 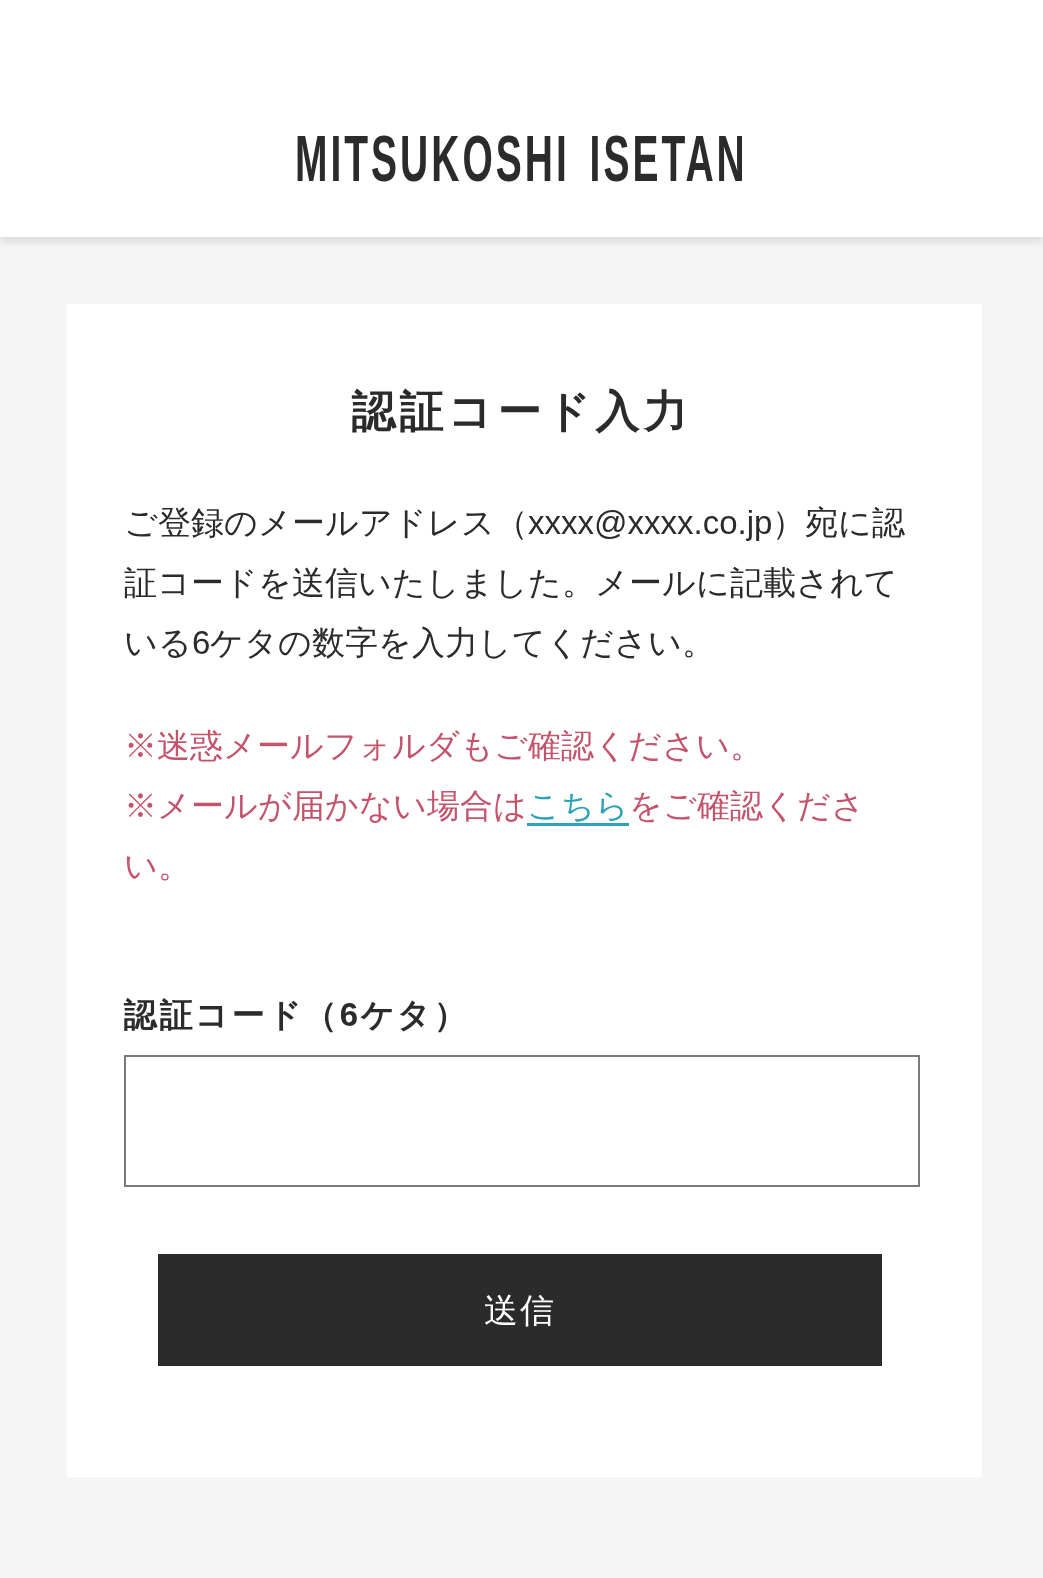 What do you see at coordinates (522, 1121) in the screenshot?
I see `code-input-field` at bounding box center [522, 1121].